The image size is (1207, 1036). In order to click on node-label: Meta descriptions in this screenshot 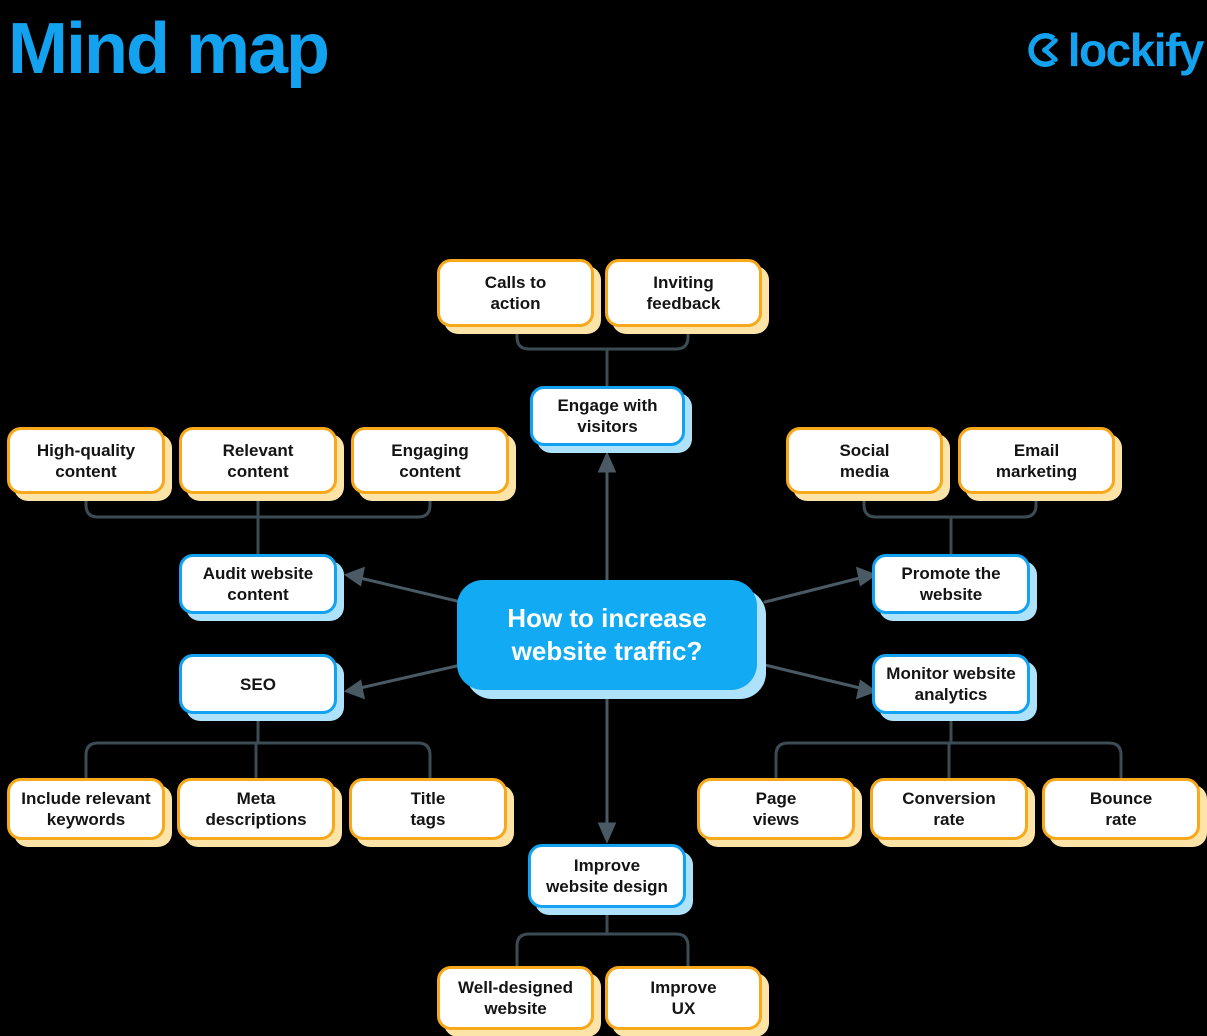, I will do `click(256, 809)`.